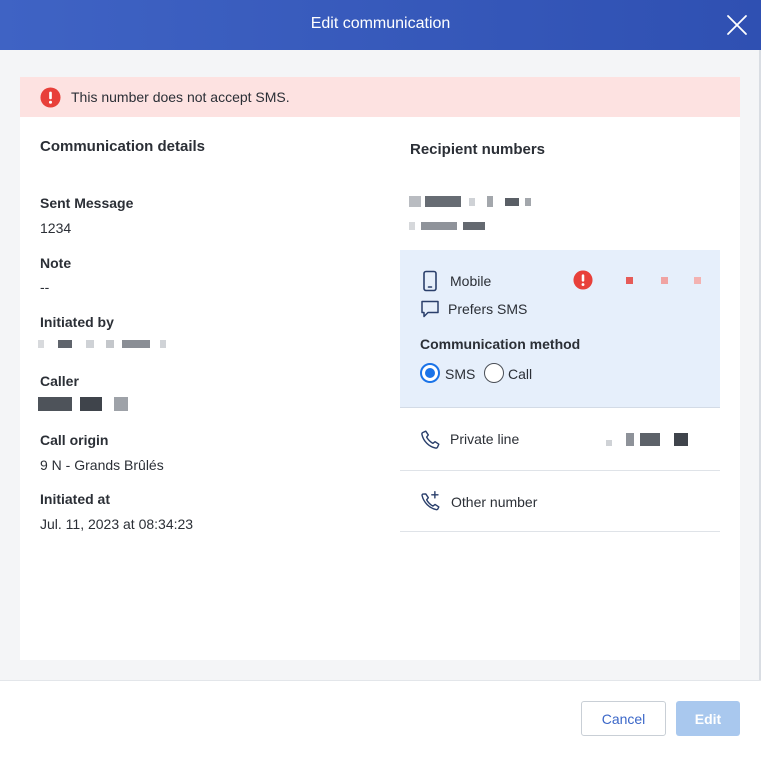 The height and width of the screenshot is (757, 761). What do you see at coordinates (447, 226) in the screenshot?
I see `recipient-subtext-redacted` at bounding box center [447, 226].